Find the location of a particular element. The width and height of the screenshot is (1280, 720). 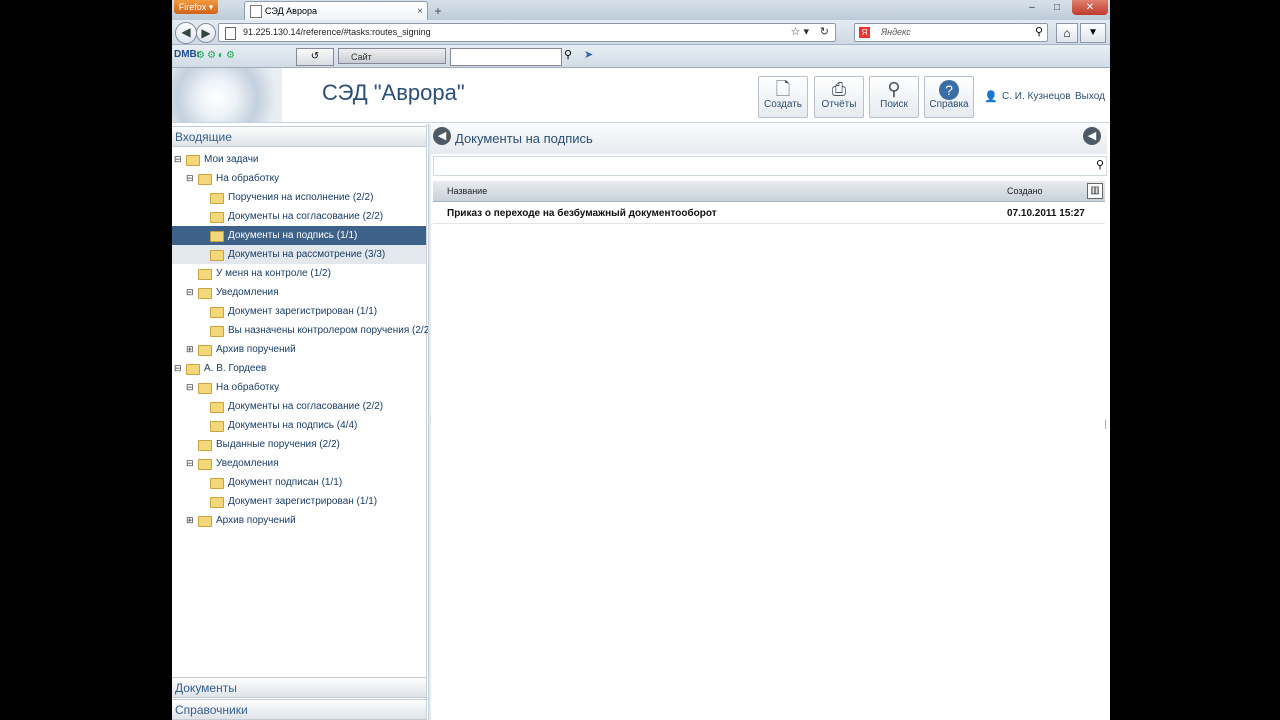

tree-item: ⊟ Мои задачи is located at coordinates (299, 159).